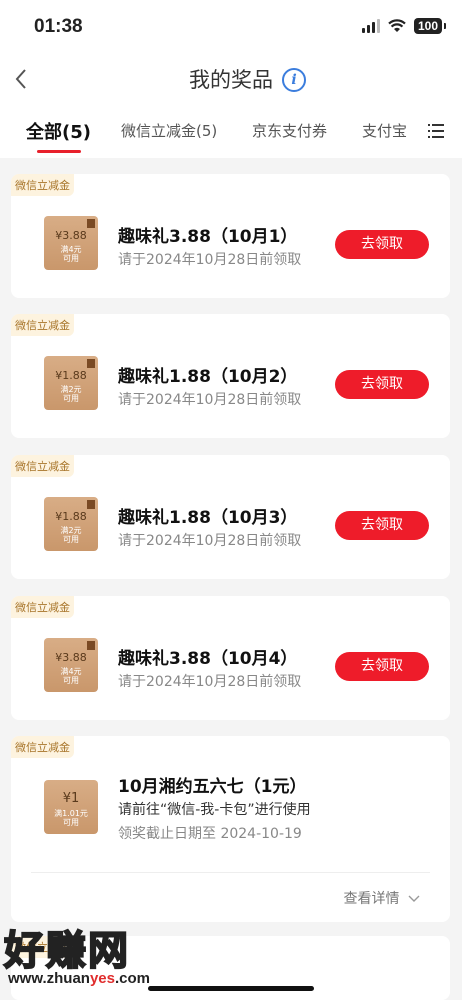 This screenshot has height=1000, width=462. Describe the element at coordinates (58, 131) in the screenshot. I see `tab-all: 全部(5)` at that location.